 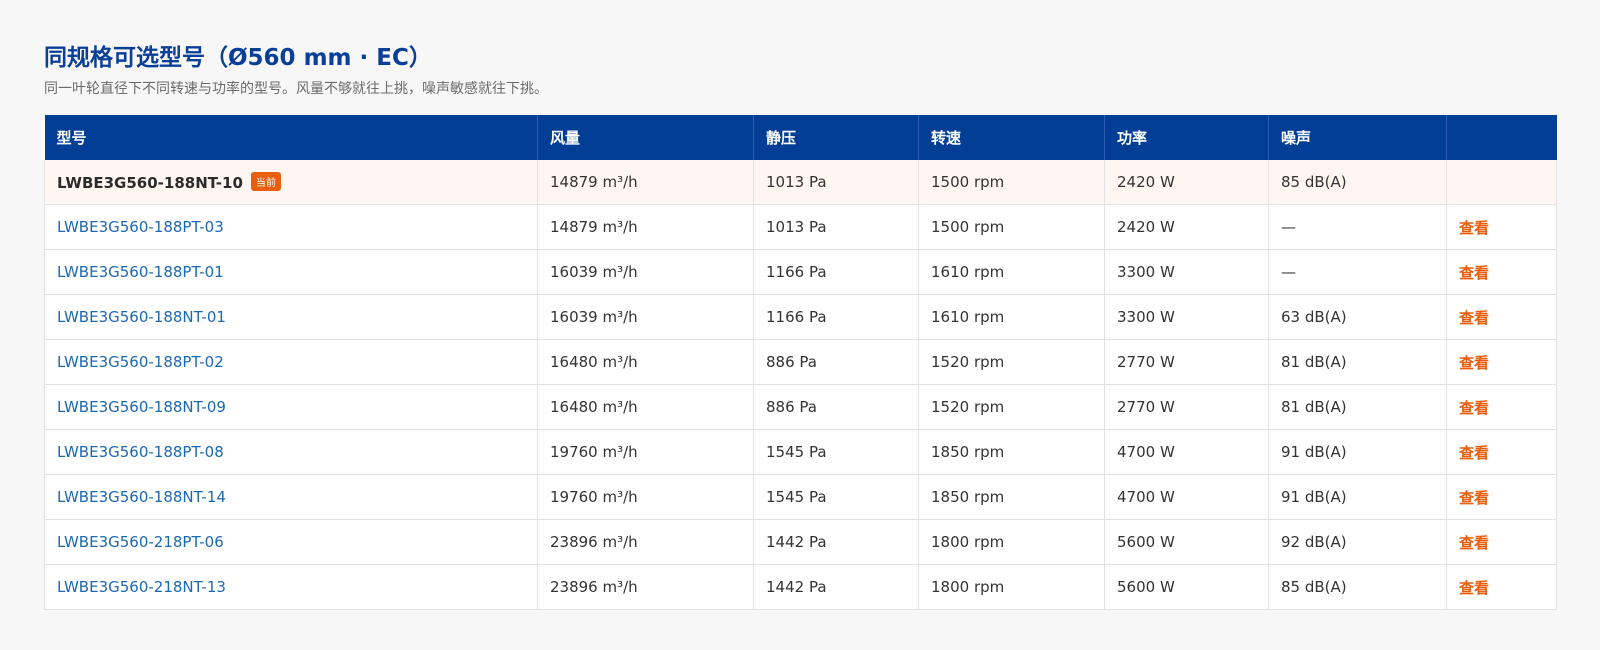 I want to click on page-subtitle: 同一叶轮直径下不同转速与功率的型号。风量不够就往上挑，噪声敏感就往下挑。, so click(x=296, y=89).